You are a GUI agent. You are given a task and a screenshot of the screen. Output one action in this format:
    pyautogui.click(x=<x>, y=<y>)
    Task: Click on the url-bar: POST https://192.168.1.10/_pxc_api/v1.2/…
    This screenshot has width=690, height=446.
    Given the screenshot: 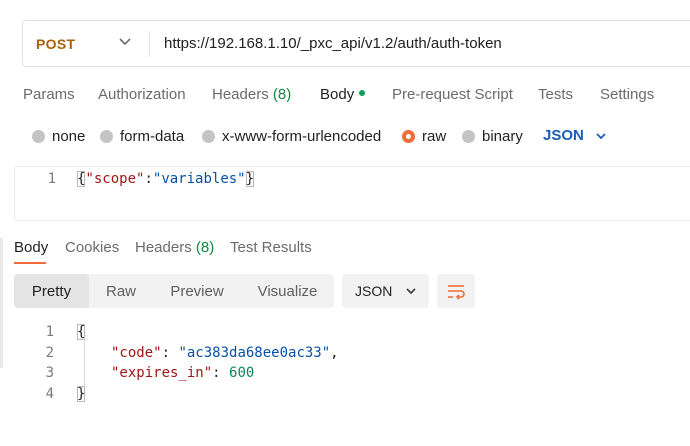 What is the action you would take?
    pyautogui.click(x=356, y=43)
    